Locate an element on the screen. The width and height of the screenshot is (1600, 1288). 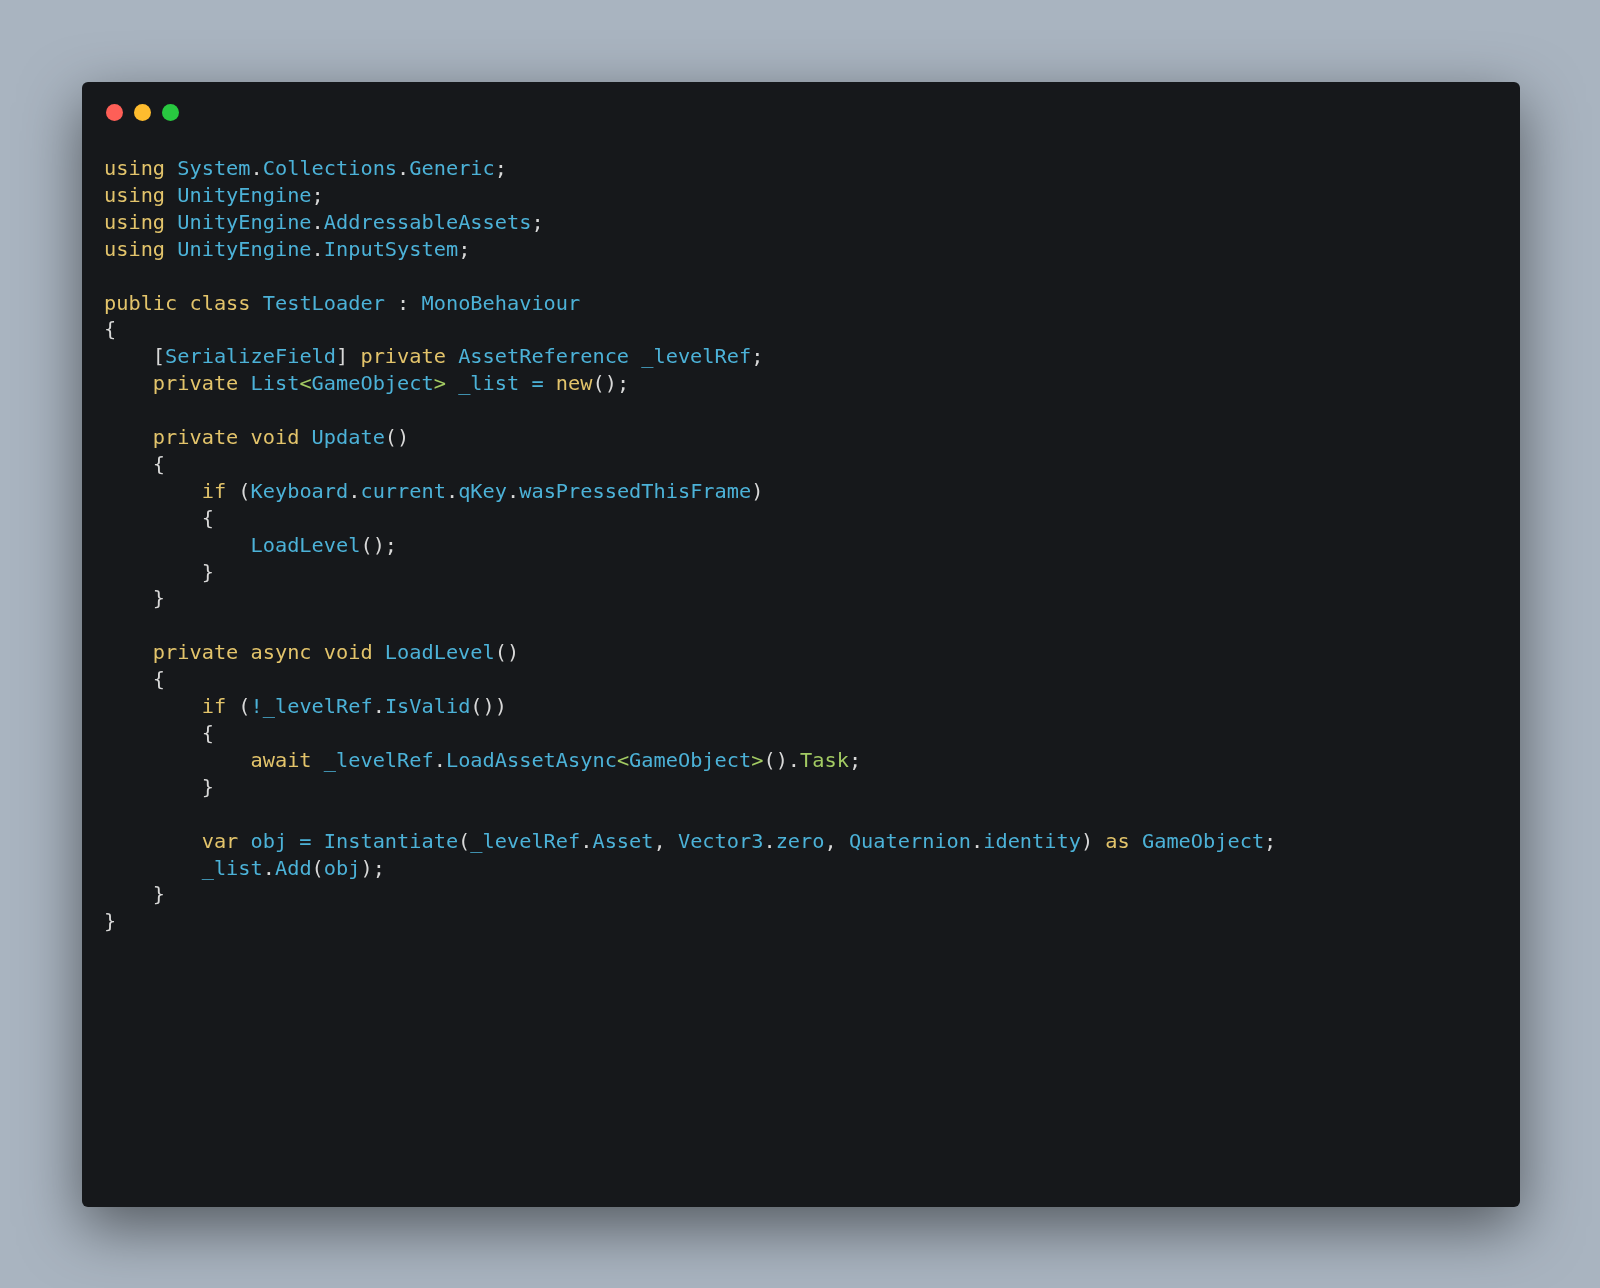
code-line: var obj = Instantiate(_levelRef.Asset, Vector3.zero, Quaternion.identity) as GameObject; is located at coordinates (738, 841).